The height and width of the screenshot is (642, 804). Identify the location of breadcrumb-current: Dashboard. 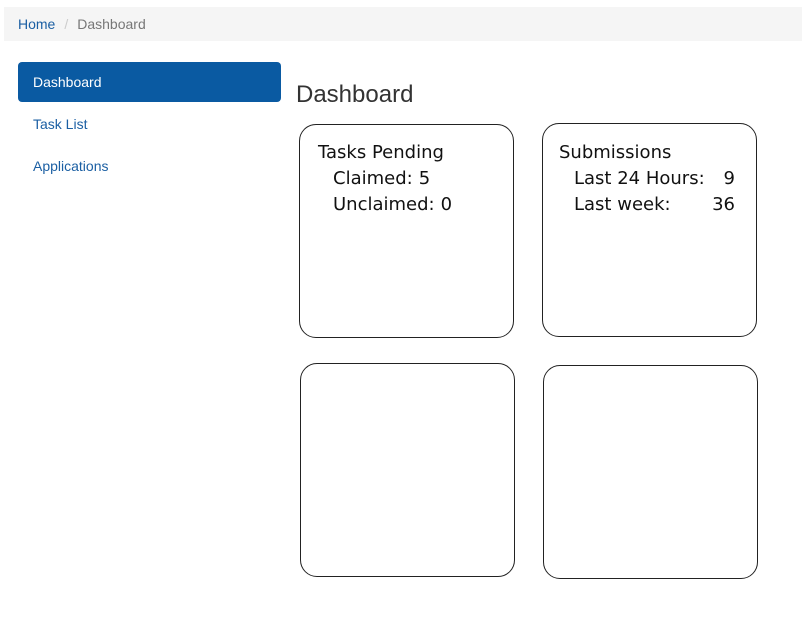
(111, 24).